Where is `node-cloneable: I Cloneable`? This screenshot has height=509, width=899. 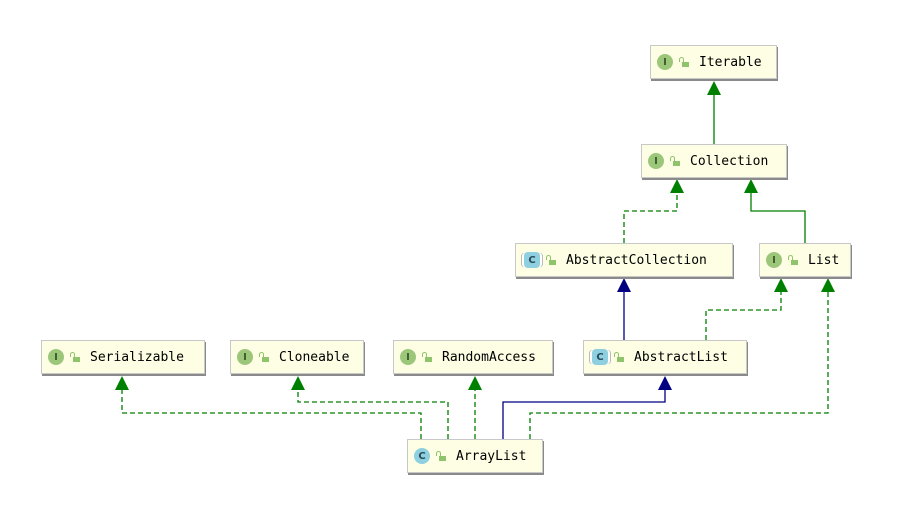 node-cloneable: I Cloneable is located at coordinates (297, 357).